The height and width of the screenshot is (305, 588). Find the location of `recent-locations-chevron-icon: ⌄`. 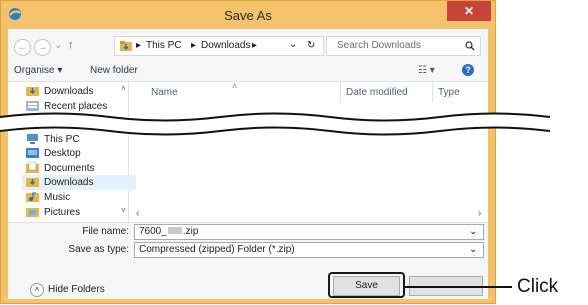

recent-locations-chevron-icon: ⌄ is located at coordinates (58, 45).